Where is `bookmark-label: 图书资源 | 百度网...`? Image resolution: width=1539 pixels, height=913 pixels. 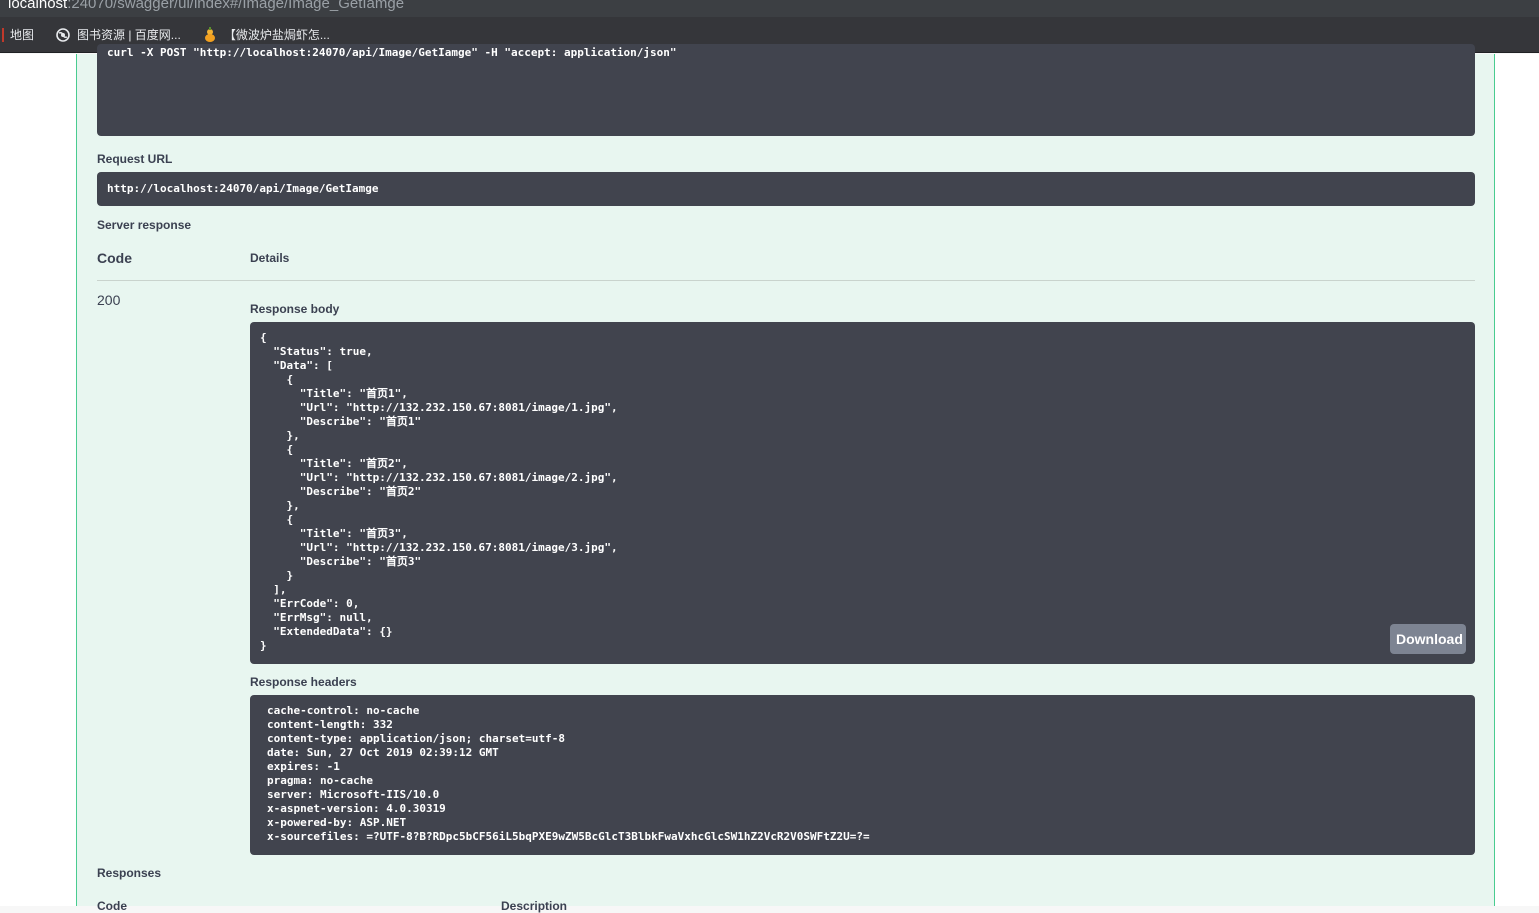 bookmark-label: 图书资源 | 百度网... is located at coordinates (129, 35).